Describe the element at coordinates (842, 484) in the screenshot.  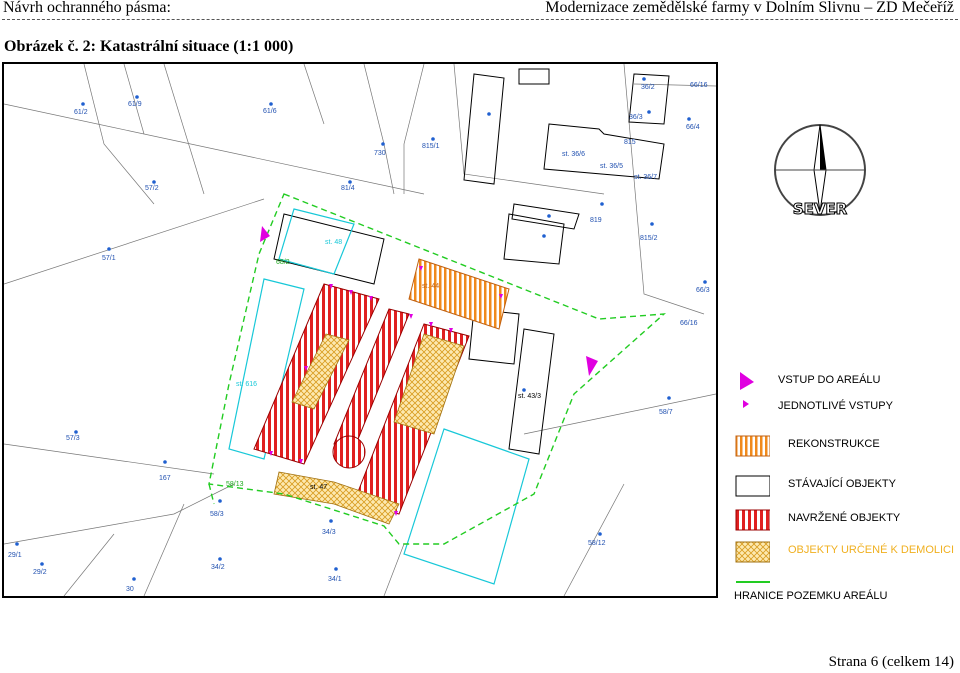
I see `legend-label-existing: STÁVAJÍCÍ OBJEKTY` at that location.